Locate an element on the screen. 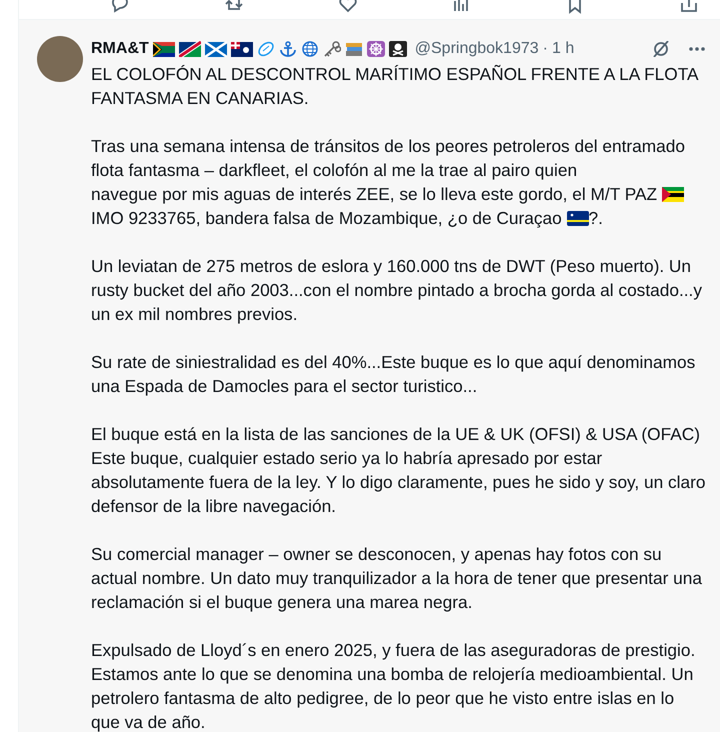 This screenshot has width=720, height=732. post-text: ?. is located at coordinates (595, 218).